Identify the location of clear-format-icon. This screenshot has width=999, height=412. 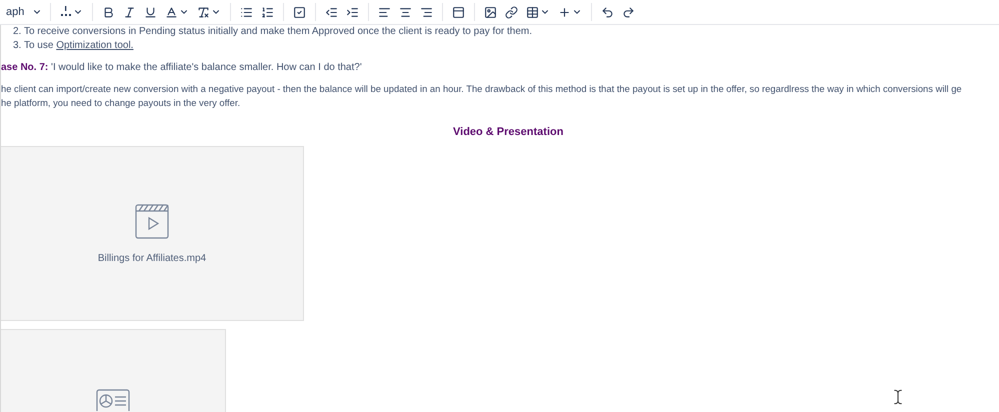
(203, 12).